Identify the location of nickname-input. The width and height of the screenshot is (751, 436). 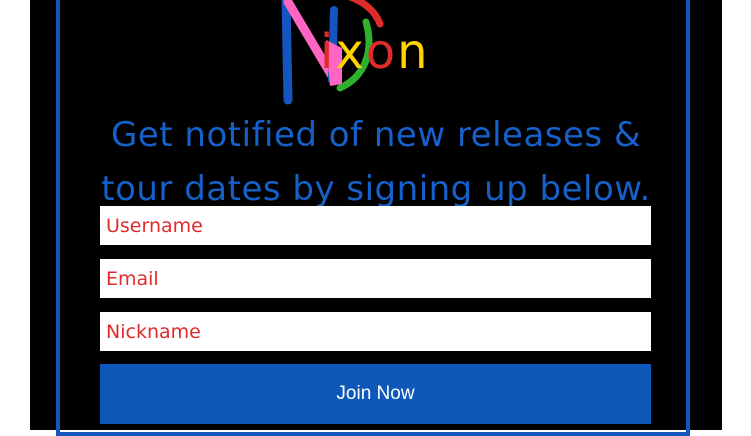
(375, 331).